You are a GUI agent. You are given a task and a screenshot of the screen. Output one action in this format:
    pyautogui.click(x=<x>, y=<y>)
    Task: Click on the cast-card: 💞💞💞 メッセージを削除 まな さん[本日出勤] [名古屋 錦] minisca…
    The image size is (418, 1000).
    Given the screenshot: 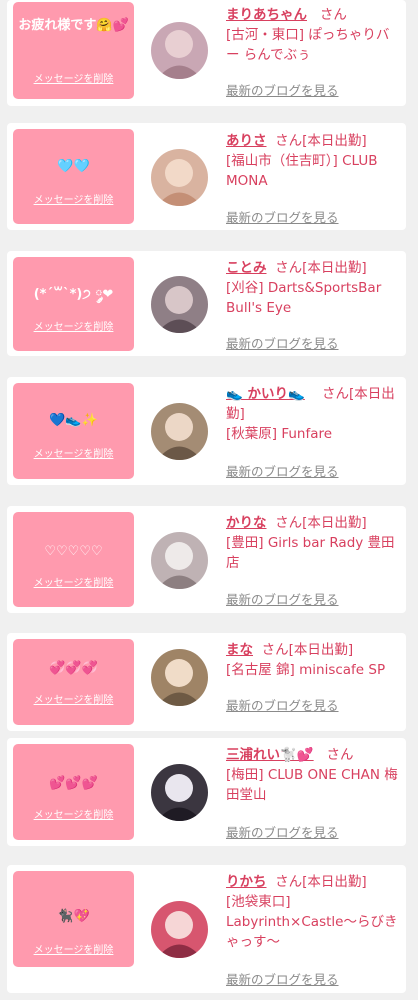 What is the action you would take?
    pyautogui.click(x=206, y=682)
    